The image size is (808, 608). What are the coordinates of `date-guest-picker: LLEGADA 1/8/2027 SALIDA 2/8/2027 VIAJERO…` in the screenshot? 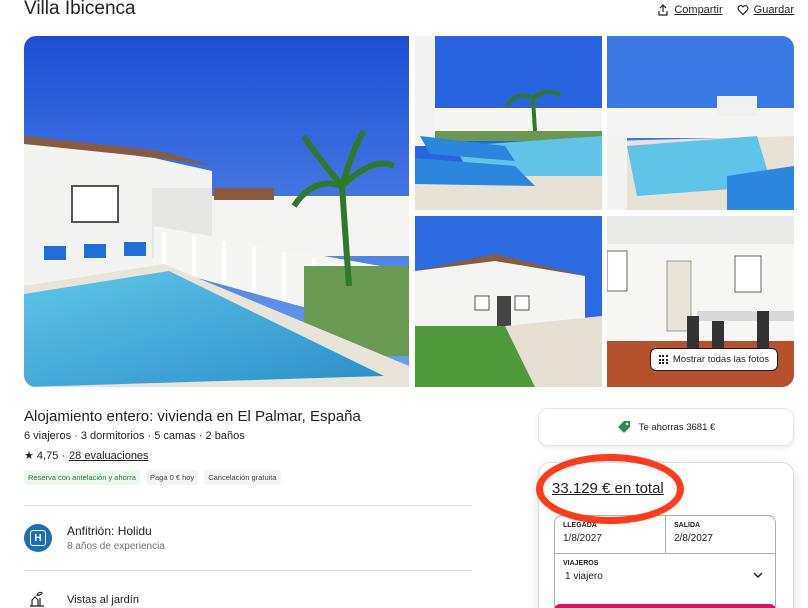 It's located at (665, 561).